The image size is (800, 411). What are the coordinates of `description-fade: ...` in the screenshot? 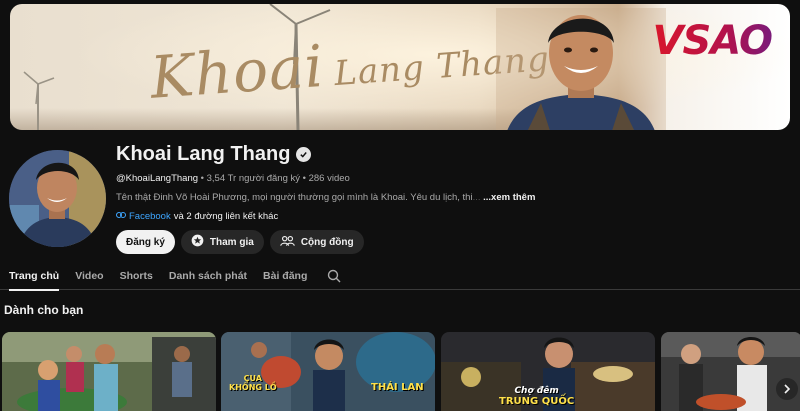 It's located at (476, 197).